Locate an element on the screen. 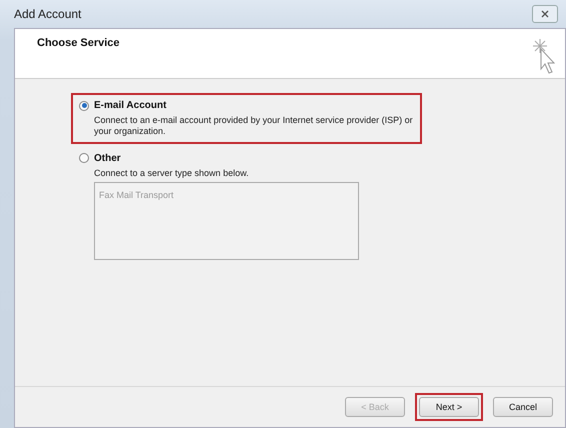 This screenshot has height=428, width=566. option-label: E-mail Account is located at coordinates (130, 105).